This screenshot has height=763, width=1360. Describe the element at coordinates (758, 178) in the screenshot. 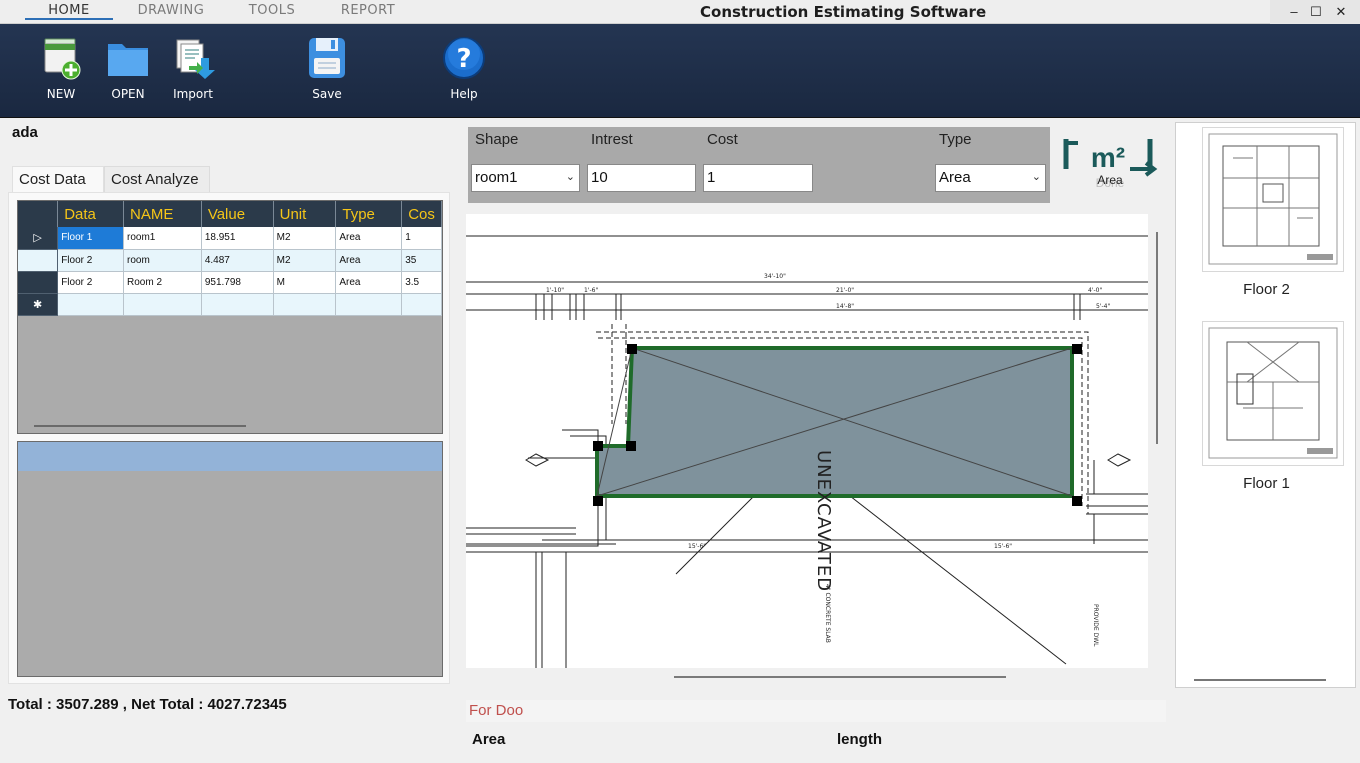

I see `cost-input: 1` at that location.